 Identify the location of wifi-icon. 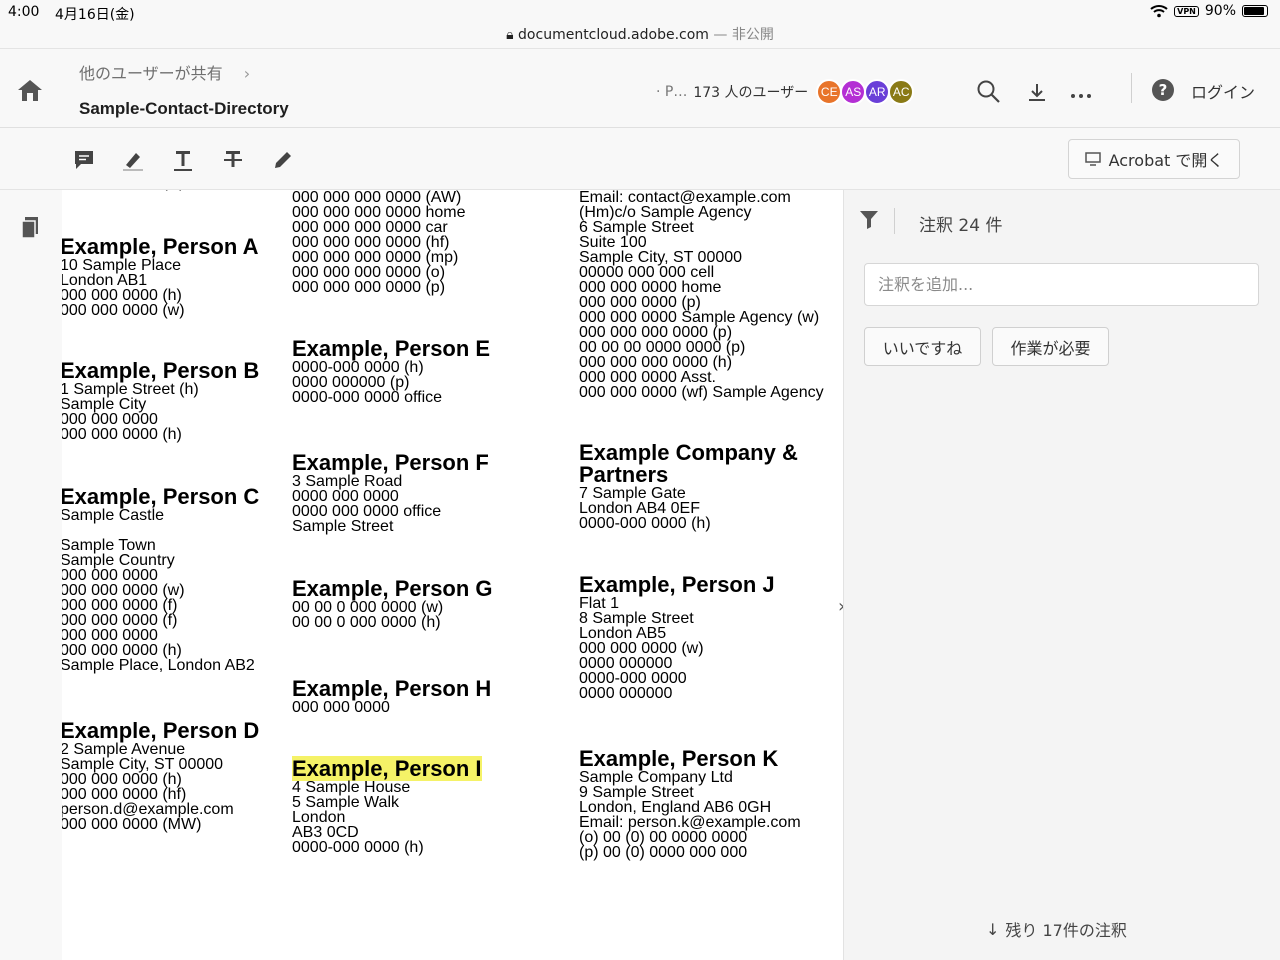
(1159, 11).